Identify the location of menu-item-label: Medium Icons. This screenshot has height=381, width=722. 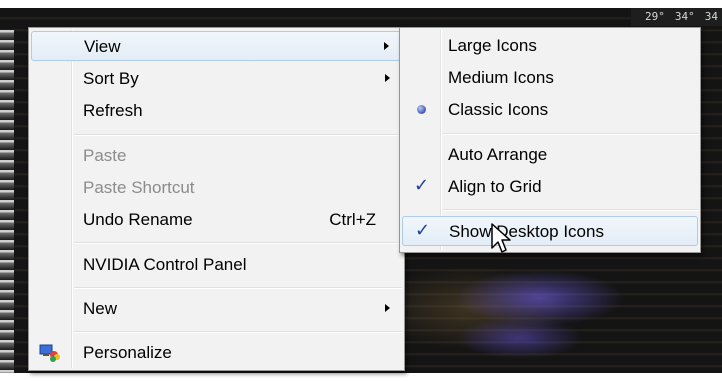
(501, 77).